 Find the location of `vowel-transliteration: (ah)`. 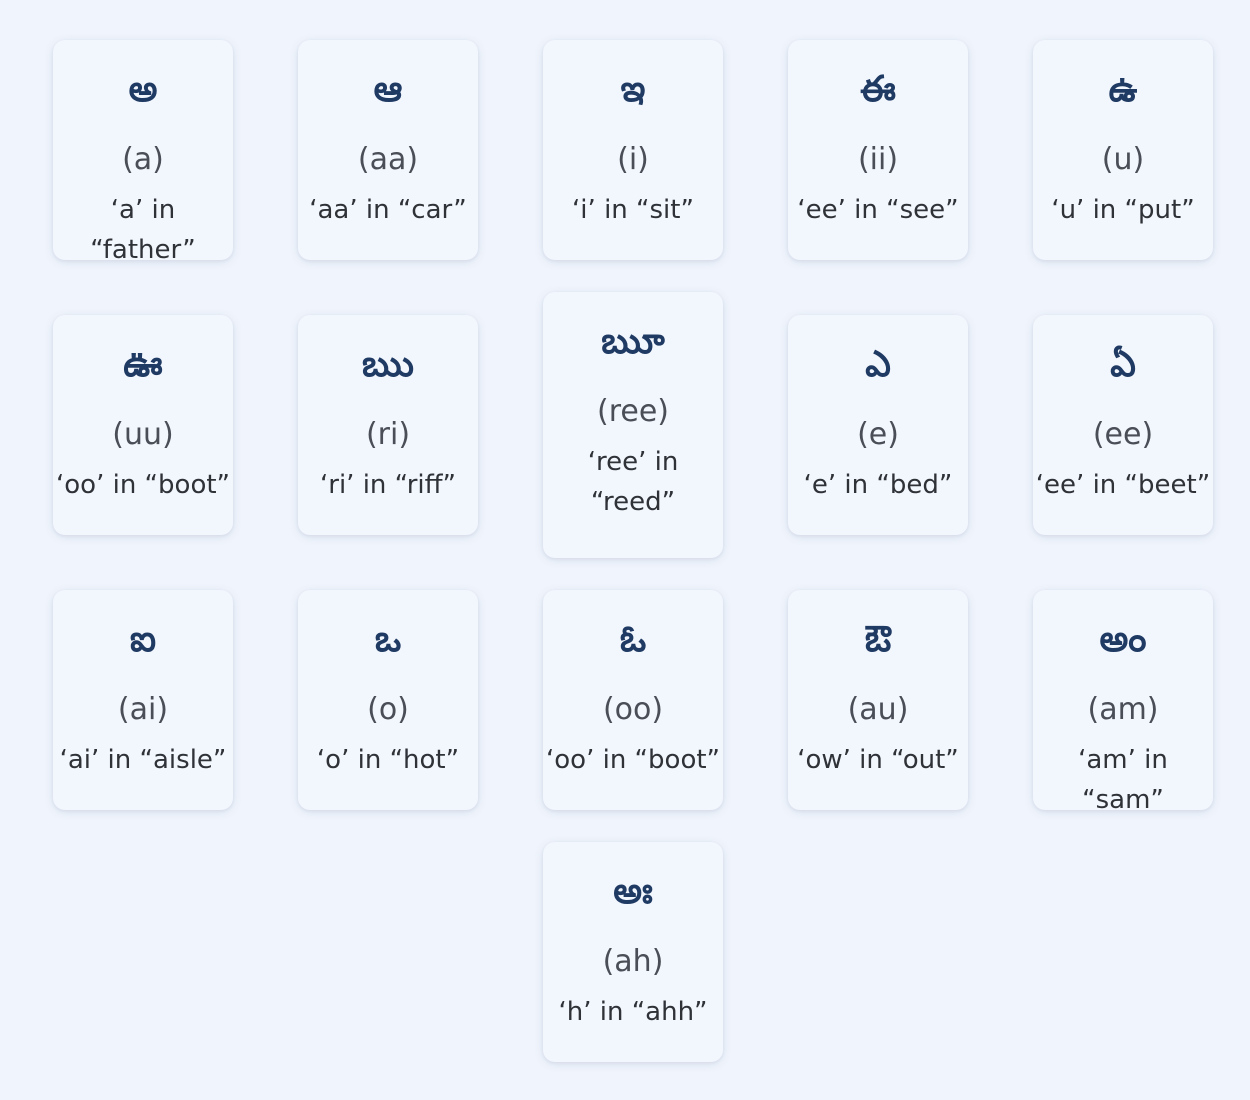

vowel-transliteration: (ah) is located at coordinates (633, 961).